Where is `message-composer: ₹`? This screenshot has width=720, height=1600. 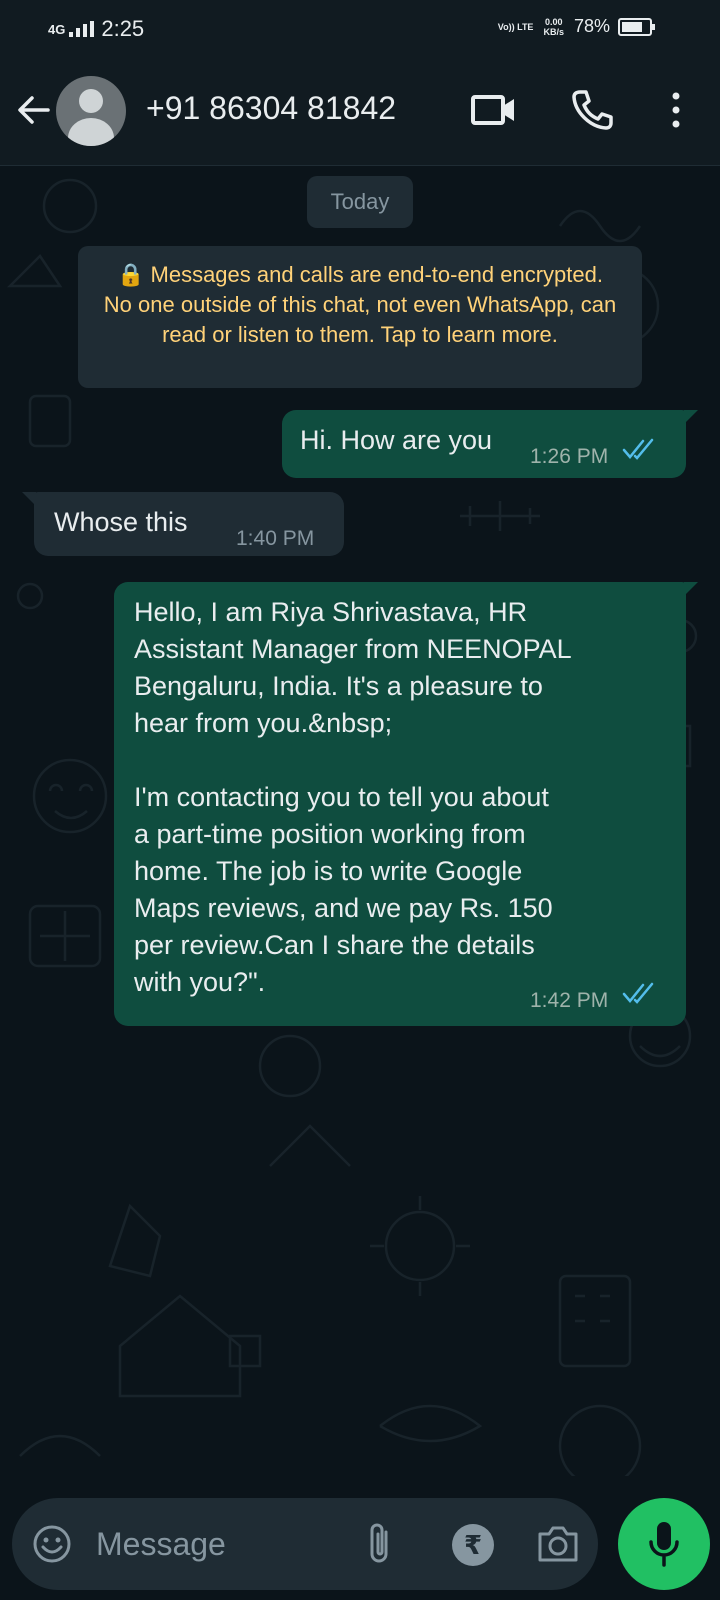 message-composer: ₹ is located at coordinates (305, 1544).